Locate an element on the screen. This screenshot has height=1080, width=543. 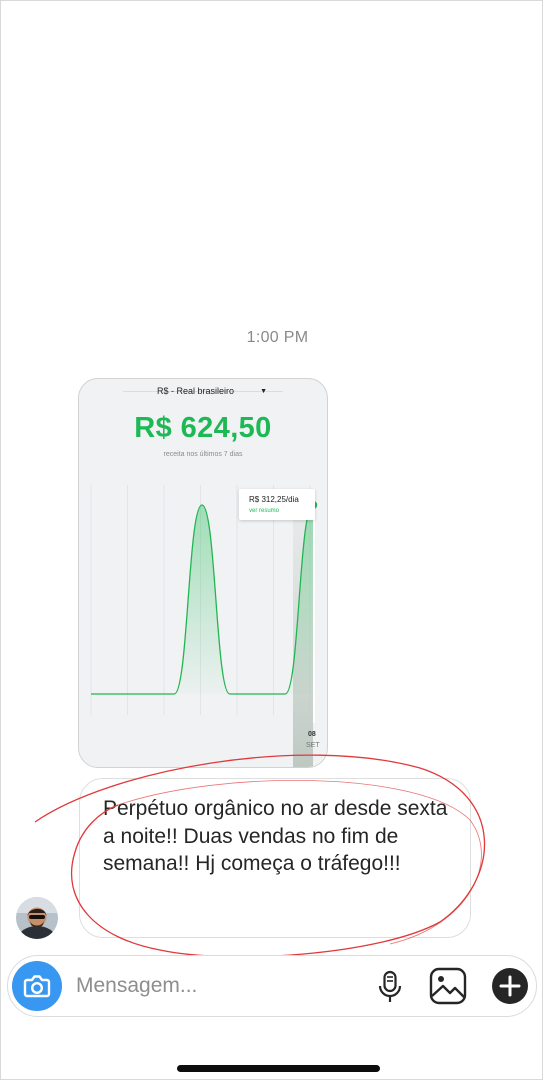
x-axis-month-label: SET is located at coordinates (313, 745).